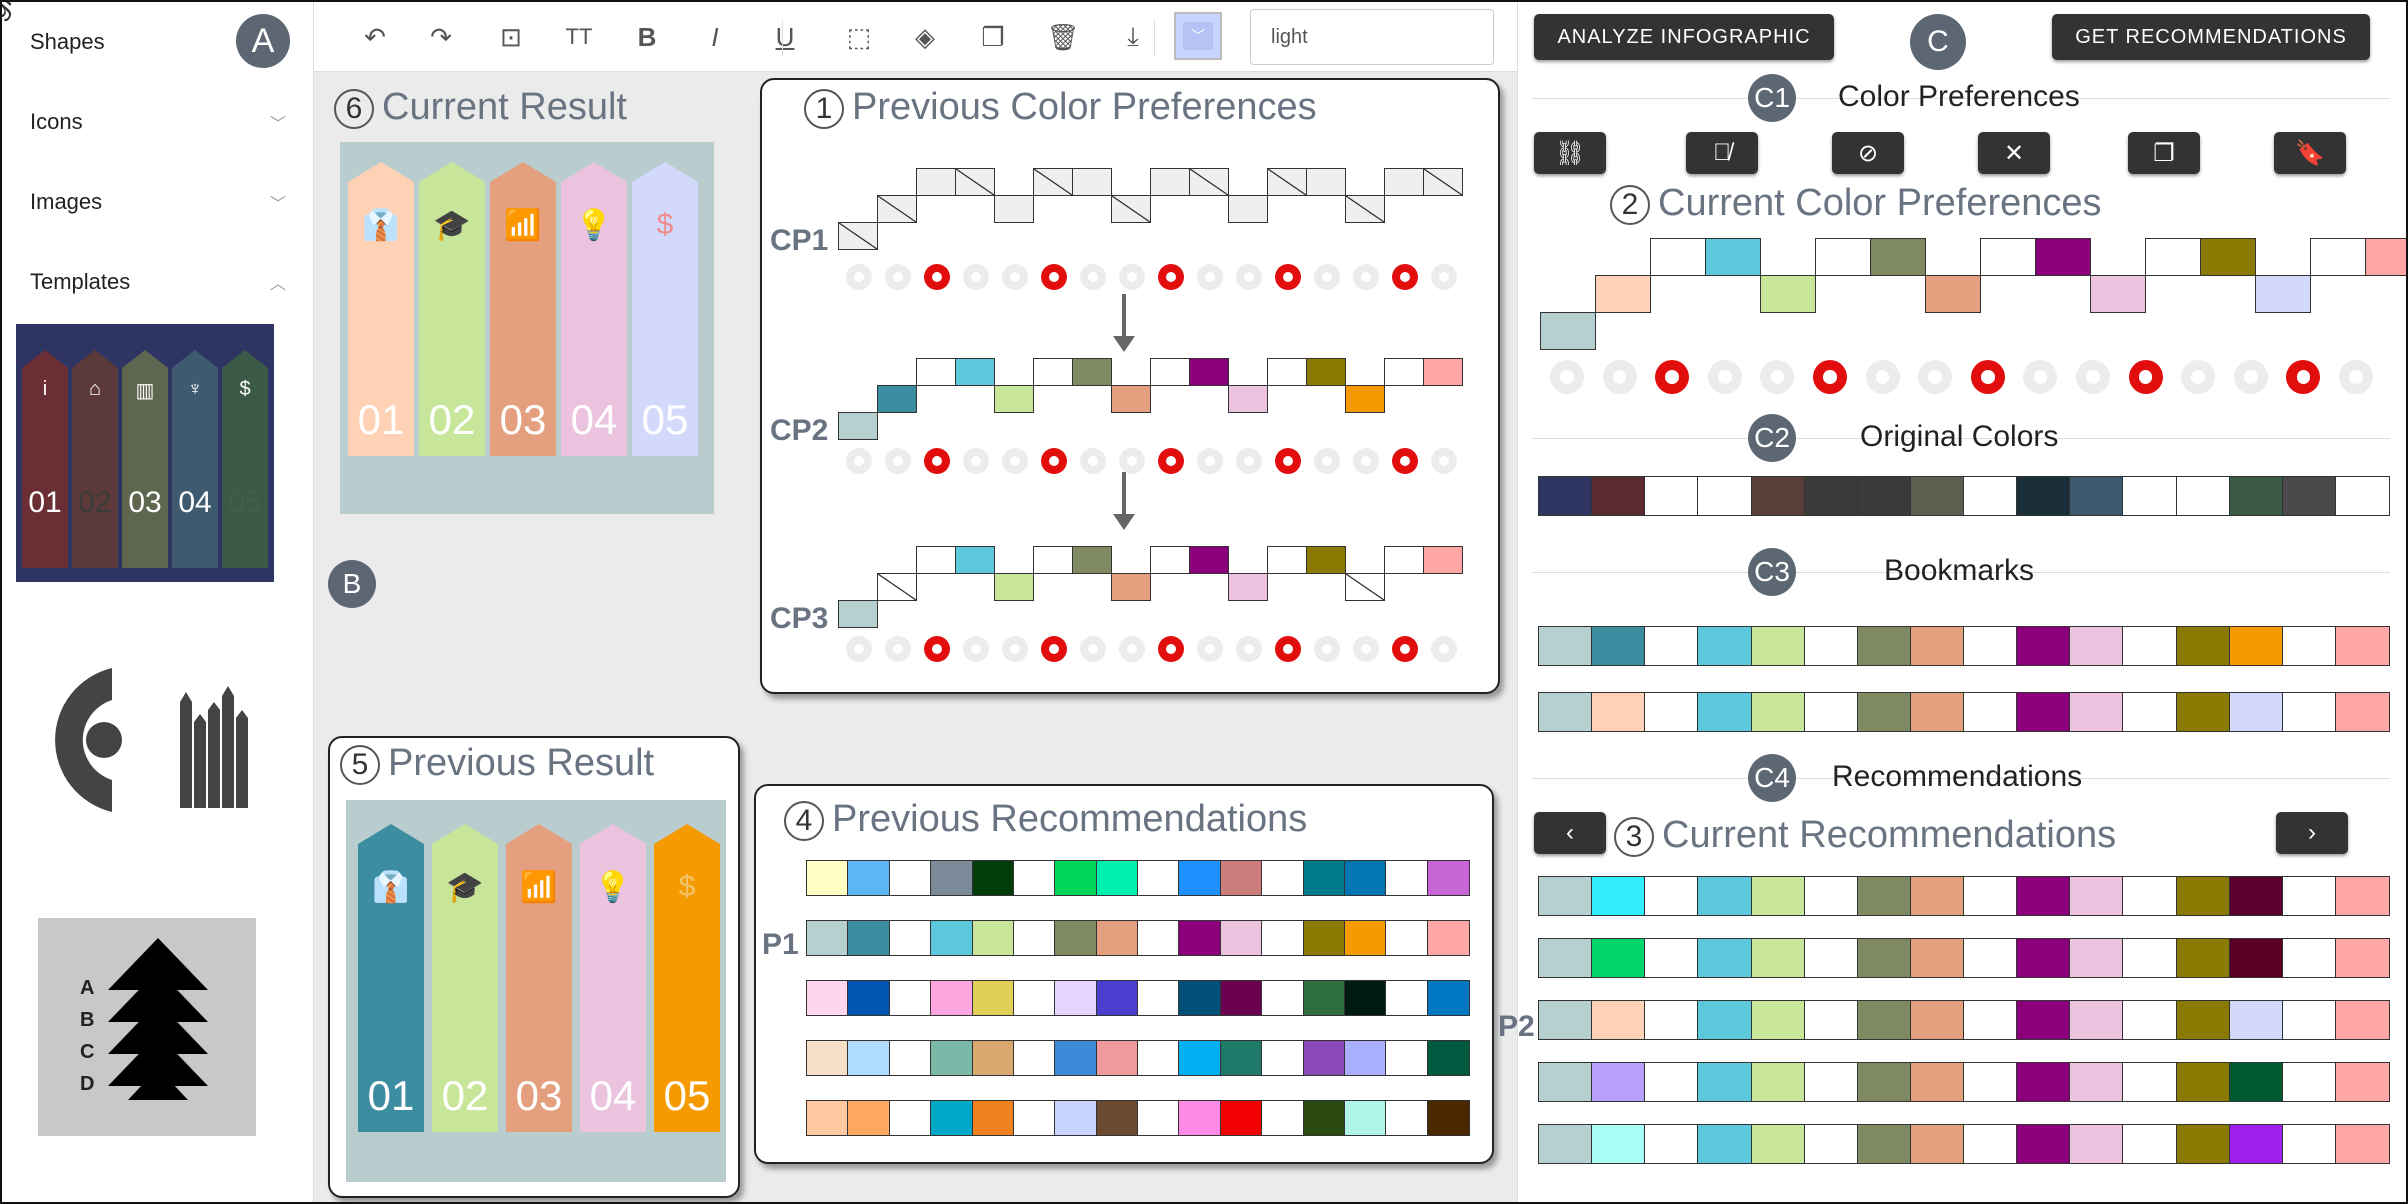  Describe the element at coordinates (2211, 37) in the screenshot. I see `get-recommendations-button: GET RECOMMENDATIONS` at that location.